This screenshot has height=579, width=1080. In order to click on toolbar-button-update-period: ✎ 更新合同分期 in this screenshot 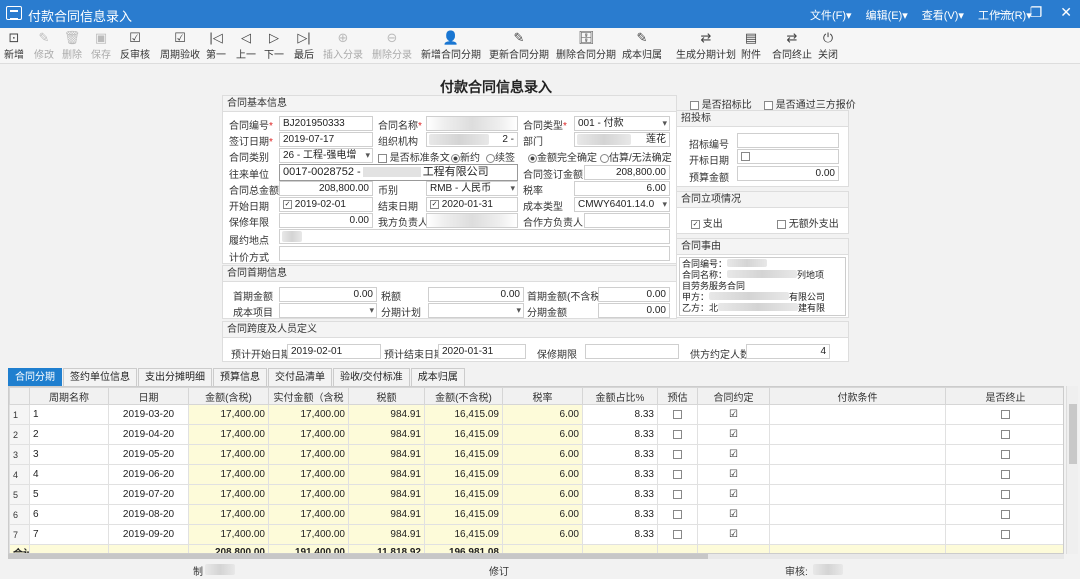, I will do `click(519, 45)`.